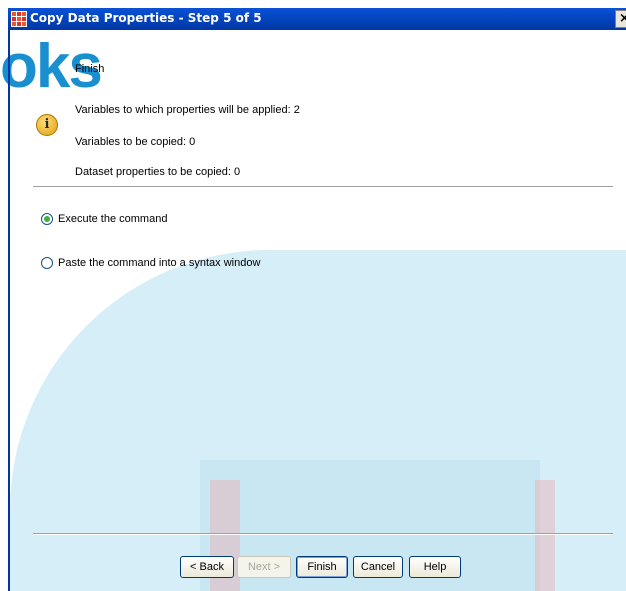 The height and width of the screenshot is (591, 626). Describe the element at coordinates (317, 19) in the screenshot. I see `title-bar: Copy Data Properties - Step 5 of 5 ×` at that location.